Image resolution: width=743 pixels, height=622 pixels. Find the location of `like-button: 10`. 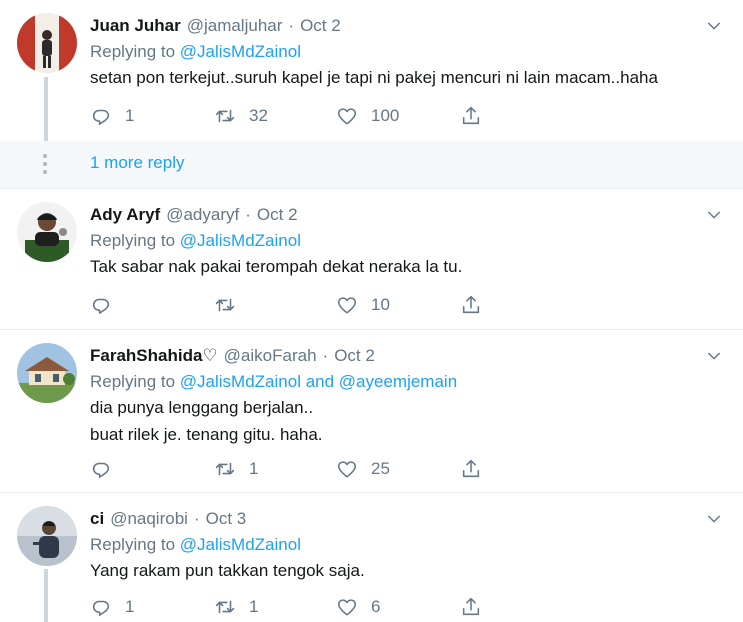

like-button: 10 is located at coordinates (363, 305).